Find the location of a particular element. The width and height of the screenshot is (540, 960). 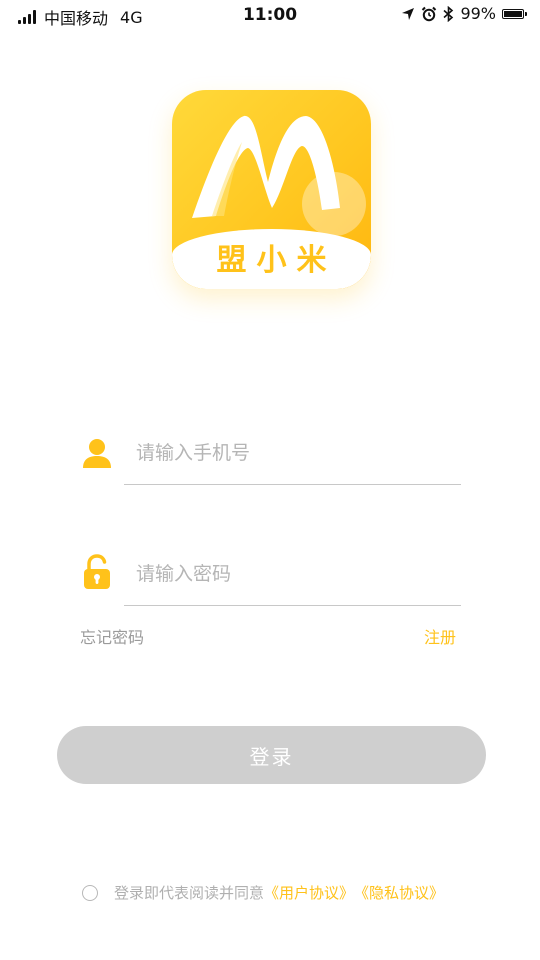

location-icon is located at coordinates (408, 14).